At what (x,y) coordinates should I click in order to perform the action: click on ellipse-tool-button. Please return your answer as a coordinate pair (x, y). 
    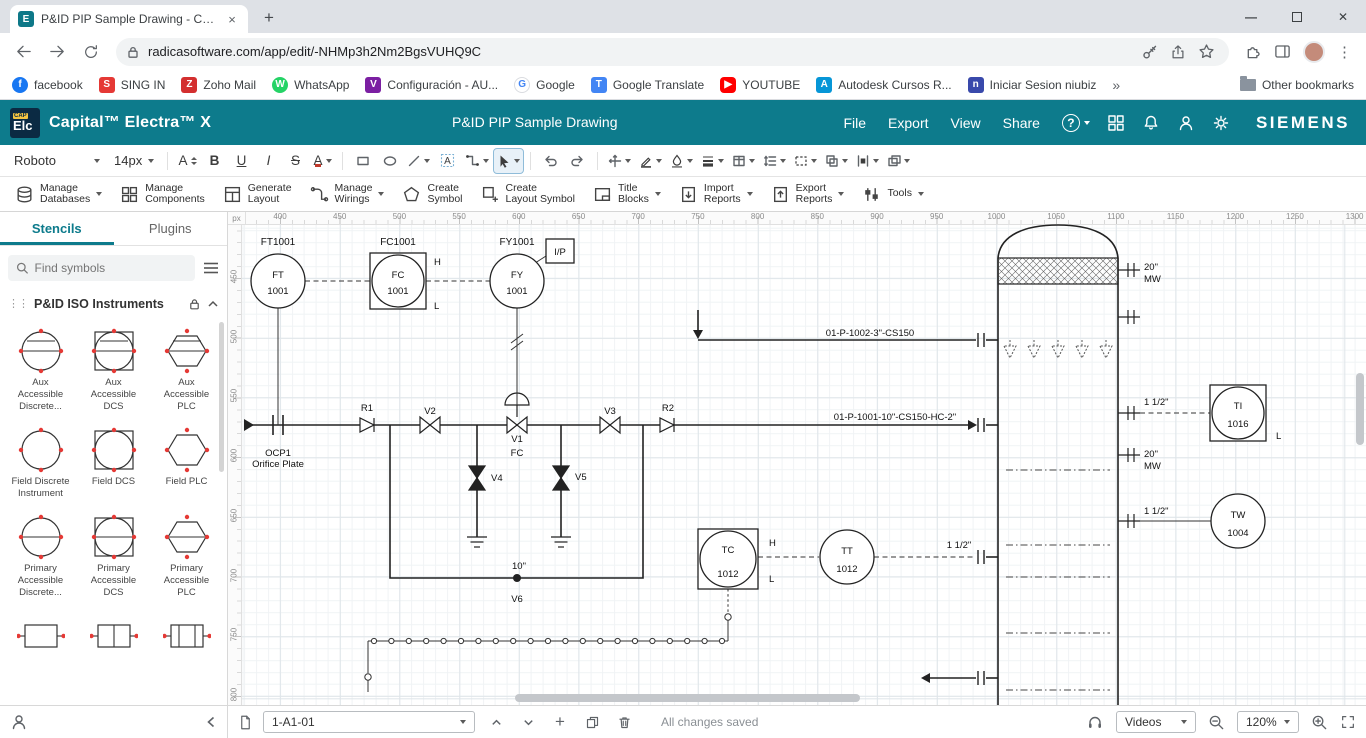
    Looking at the image, I should click on (389, 161).